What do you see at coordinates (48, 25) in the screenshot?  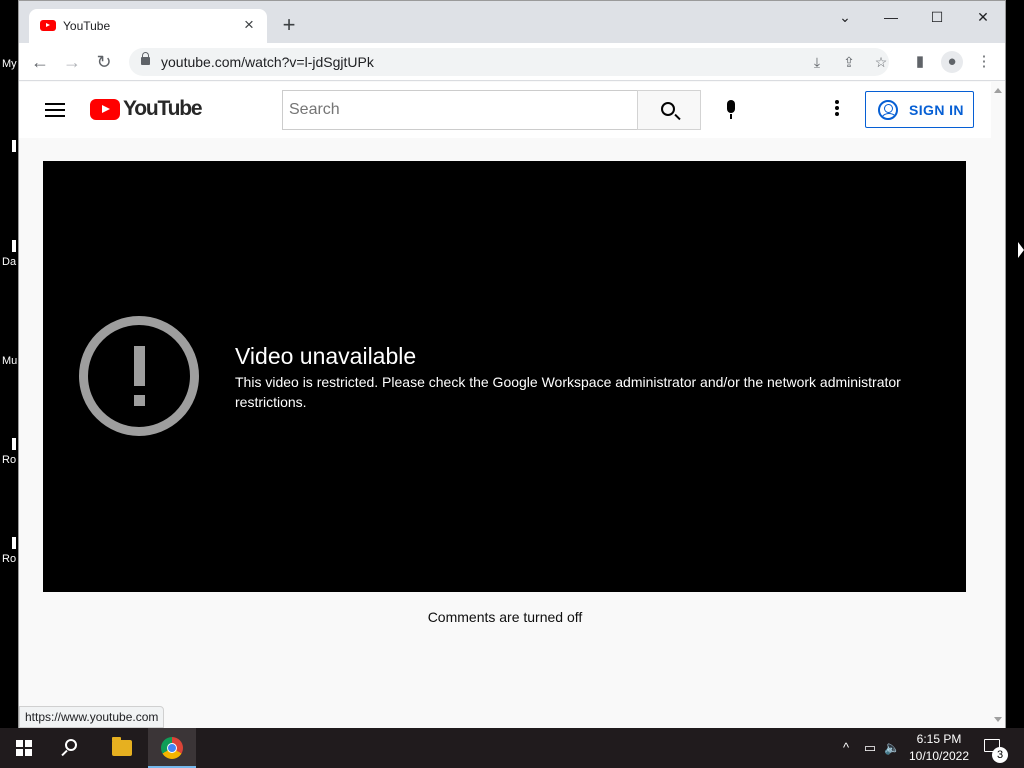 I see `youtube-favicon-icon` at bounding box center [48, 25].